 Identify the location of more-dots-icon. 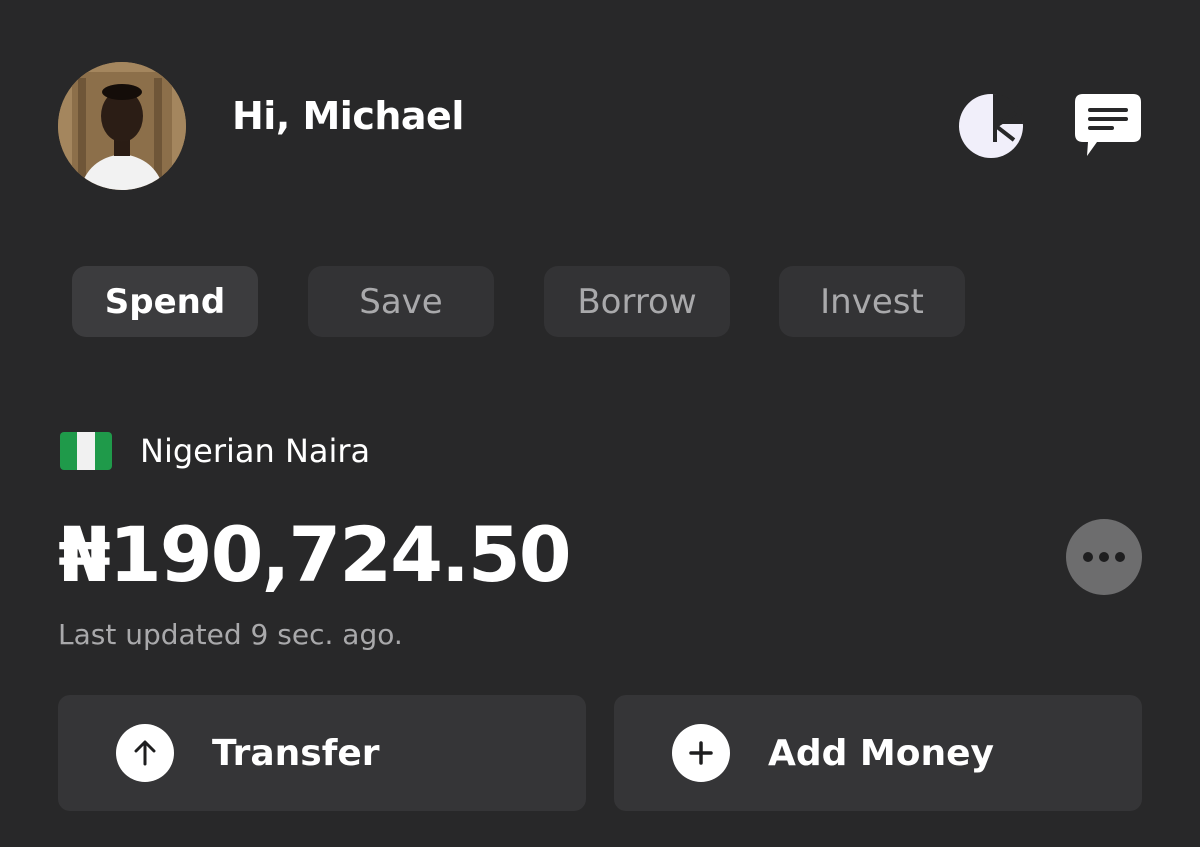
(1104, 557).